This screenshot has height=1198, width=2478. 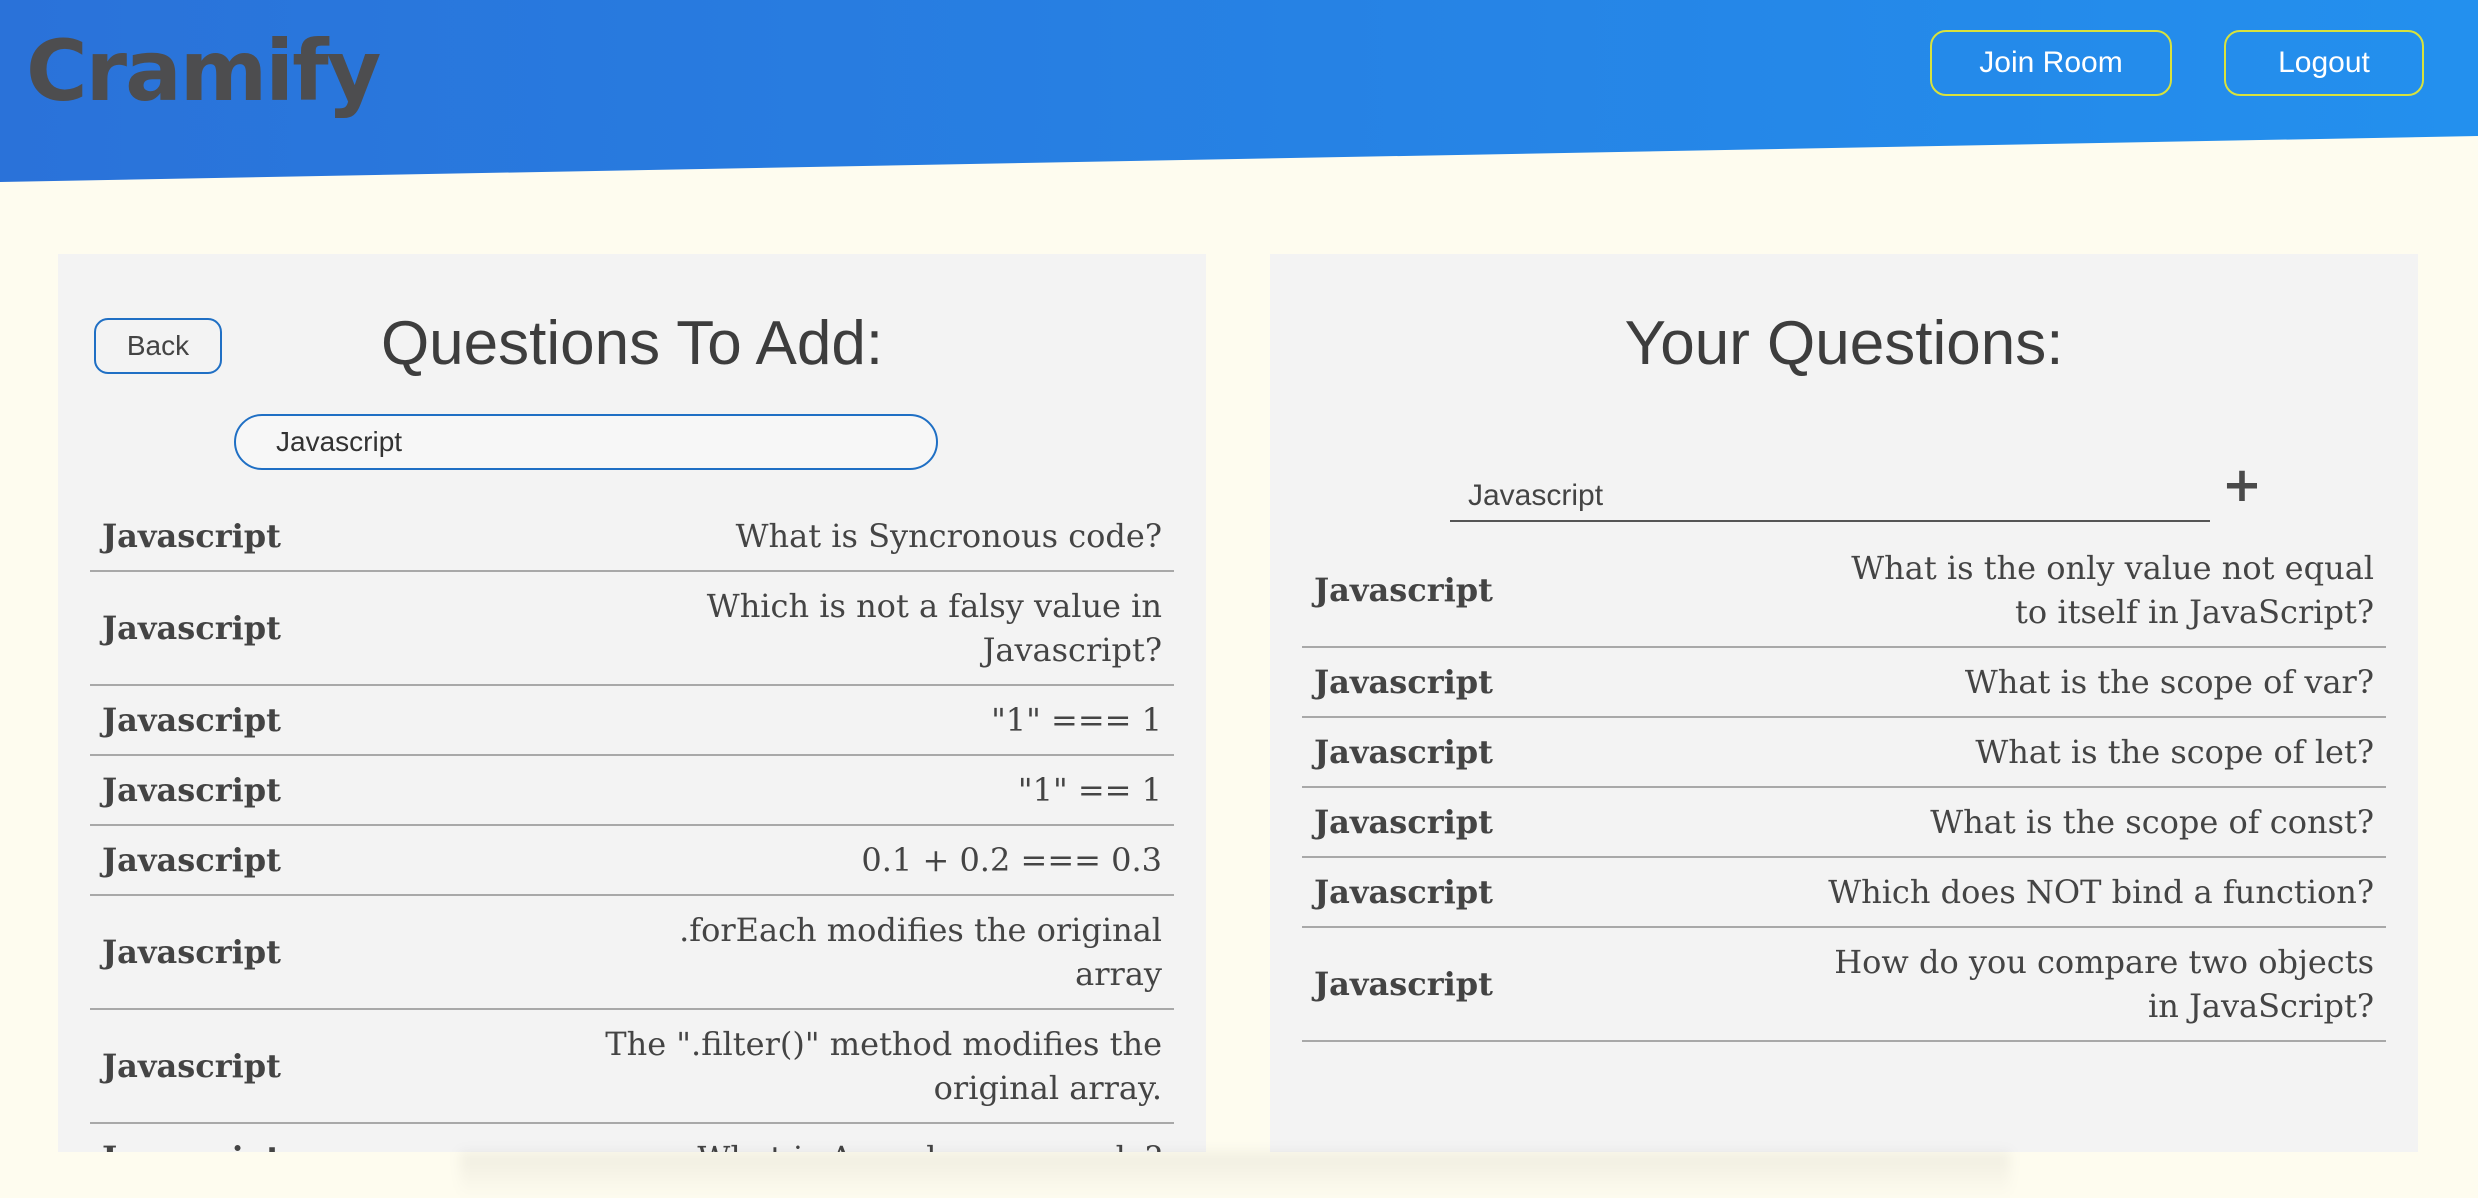 What do you see at coordinates (1844, 683) in the screenshot?
I see `question-row: Javascript What is the scope of var?` at bounding box center [1844, 683].